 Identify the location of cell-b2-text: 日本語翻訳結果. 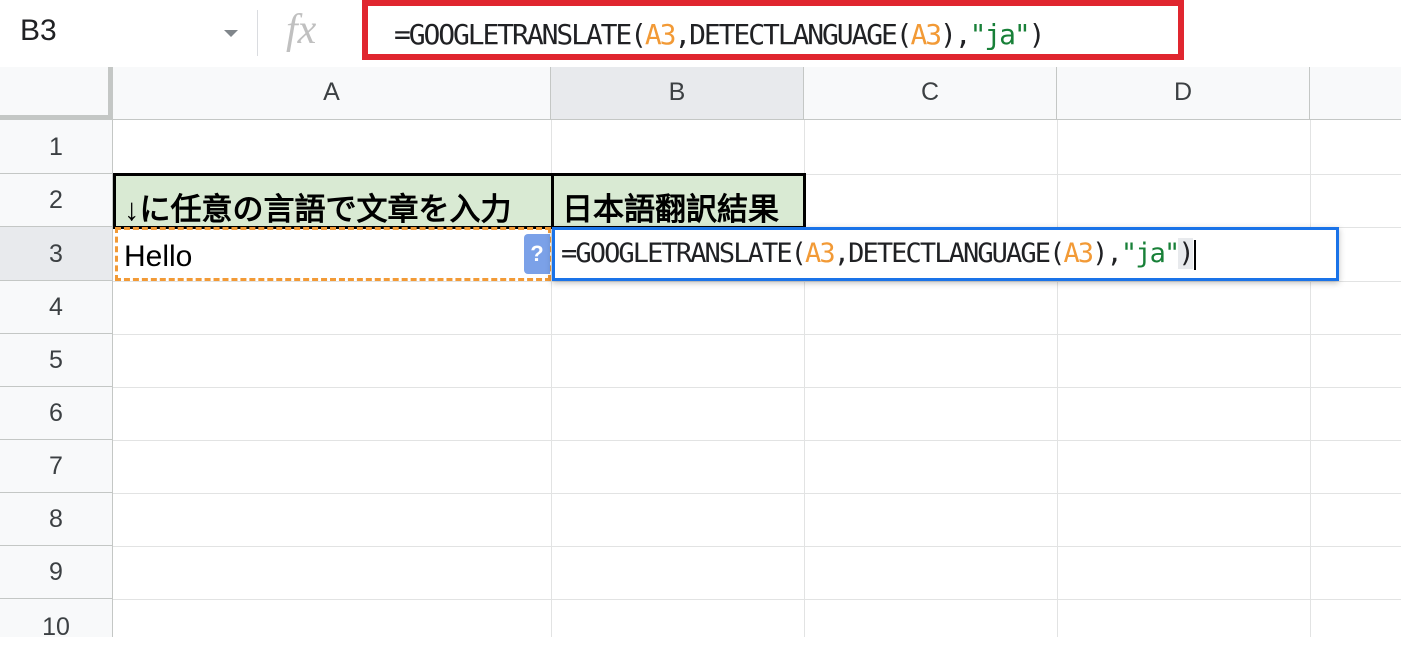
(670, 209).